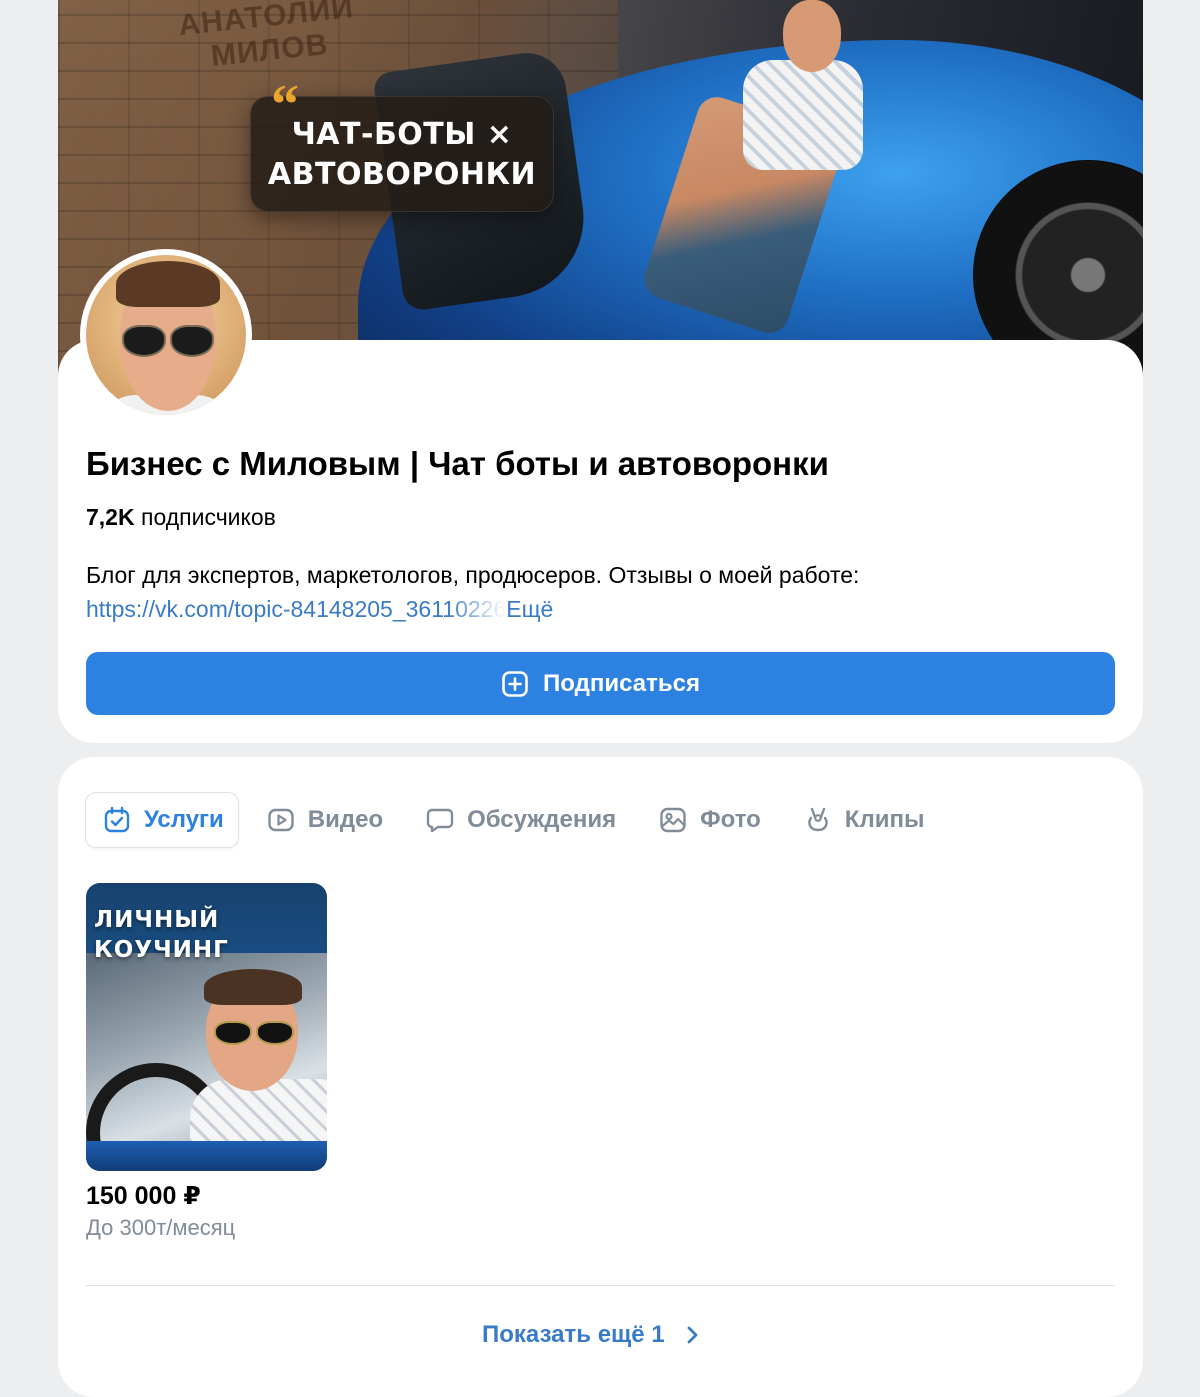 This screenshot has width=1200, height=1397. Describe the element at coordinates (515, 683) in the screenshot. I see `plus-square-icon` at that location.